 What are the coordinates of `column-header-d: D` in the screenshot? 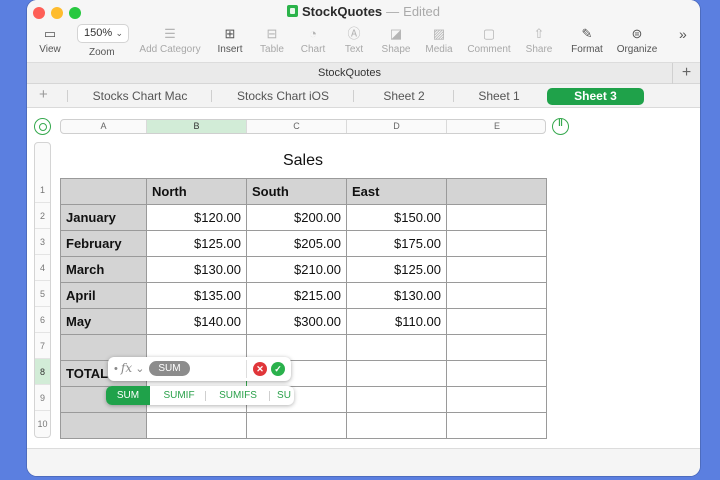 It's located at (397, 126).